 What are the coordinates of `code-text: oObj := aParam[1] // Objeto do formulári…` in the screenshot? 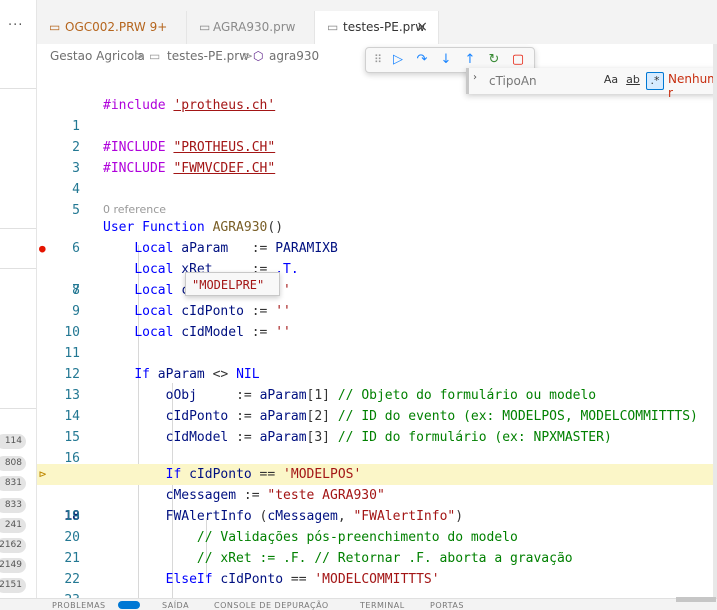 It's located at (381, 395).